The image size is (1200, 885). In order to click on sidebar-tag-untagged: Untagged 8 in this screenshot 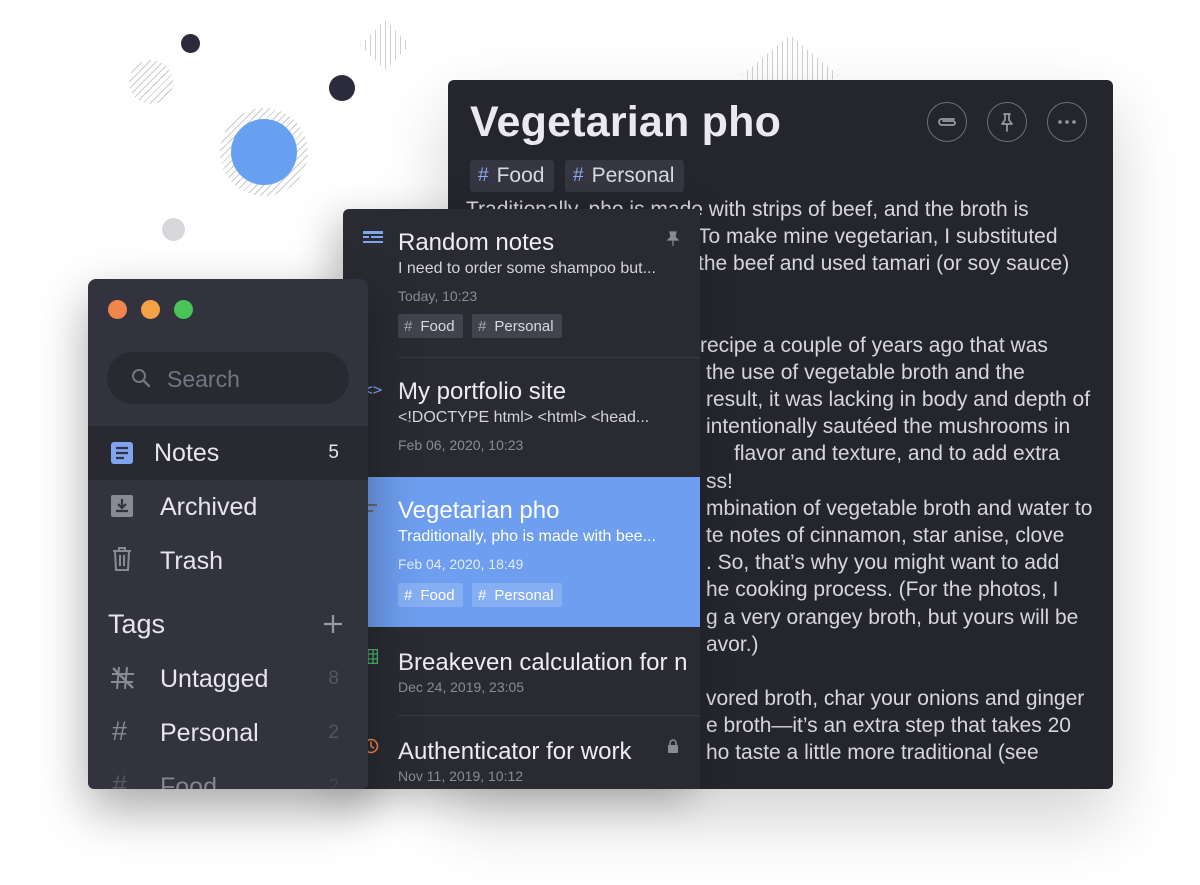, I will do `click(228, 679)`.